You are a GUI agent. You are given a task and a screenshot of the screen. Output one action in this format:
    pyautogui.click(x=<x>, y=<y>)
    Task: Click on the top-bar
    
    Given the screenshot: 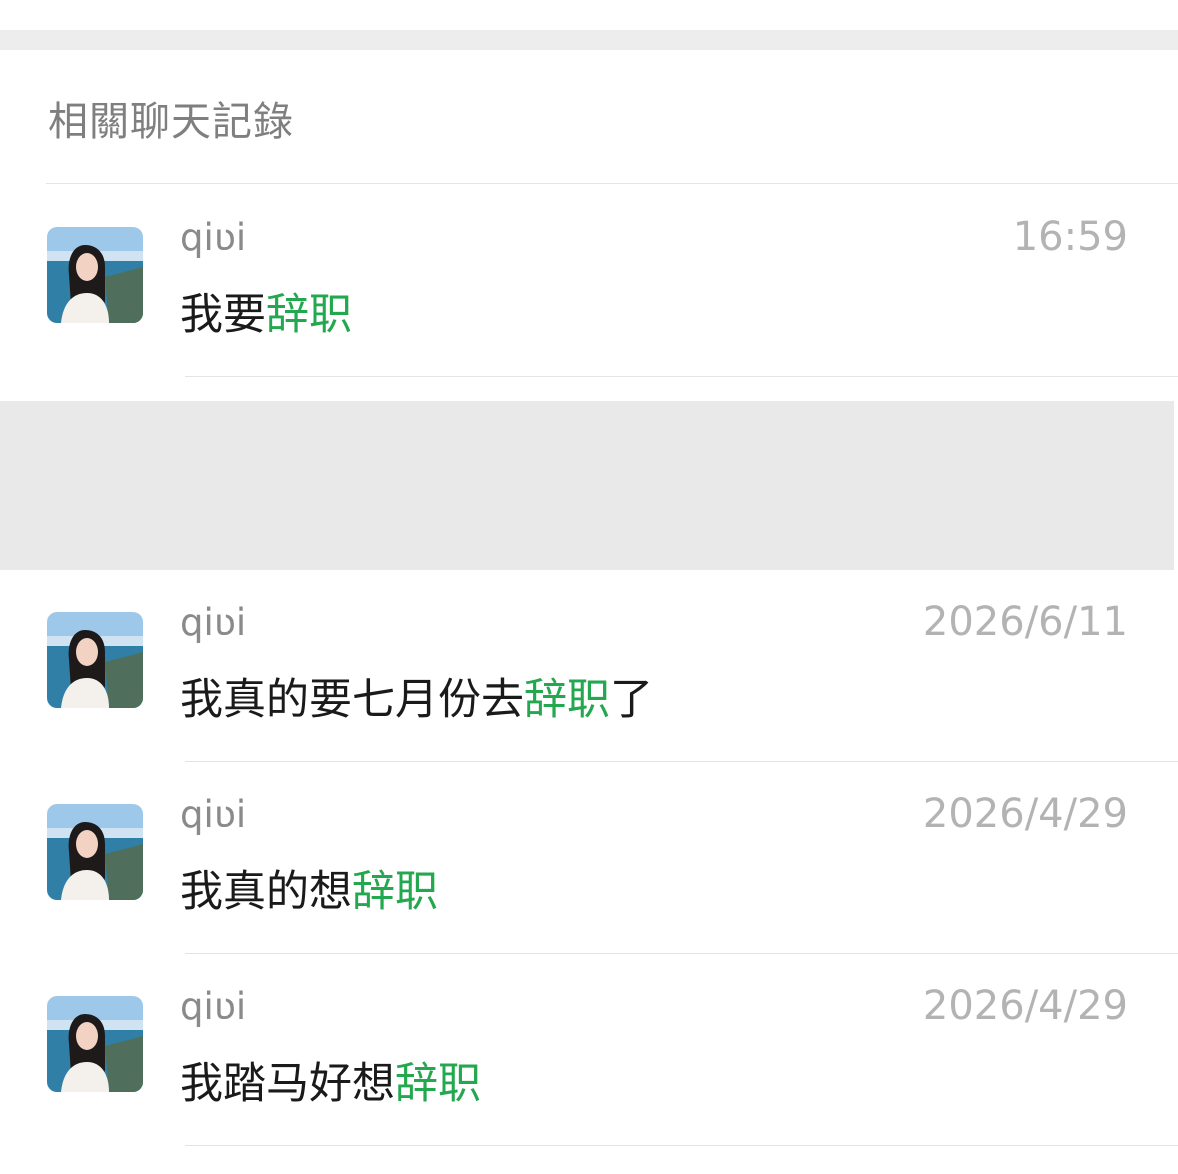 What is the action you would take?
    pyautogui.click(x=589, y=15)
    